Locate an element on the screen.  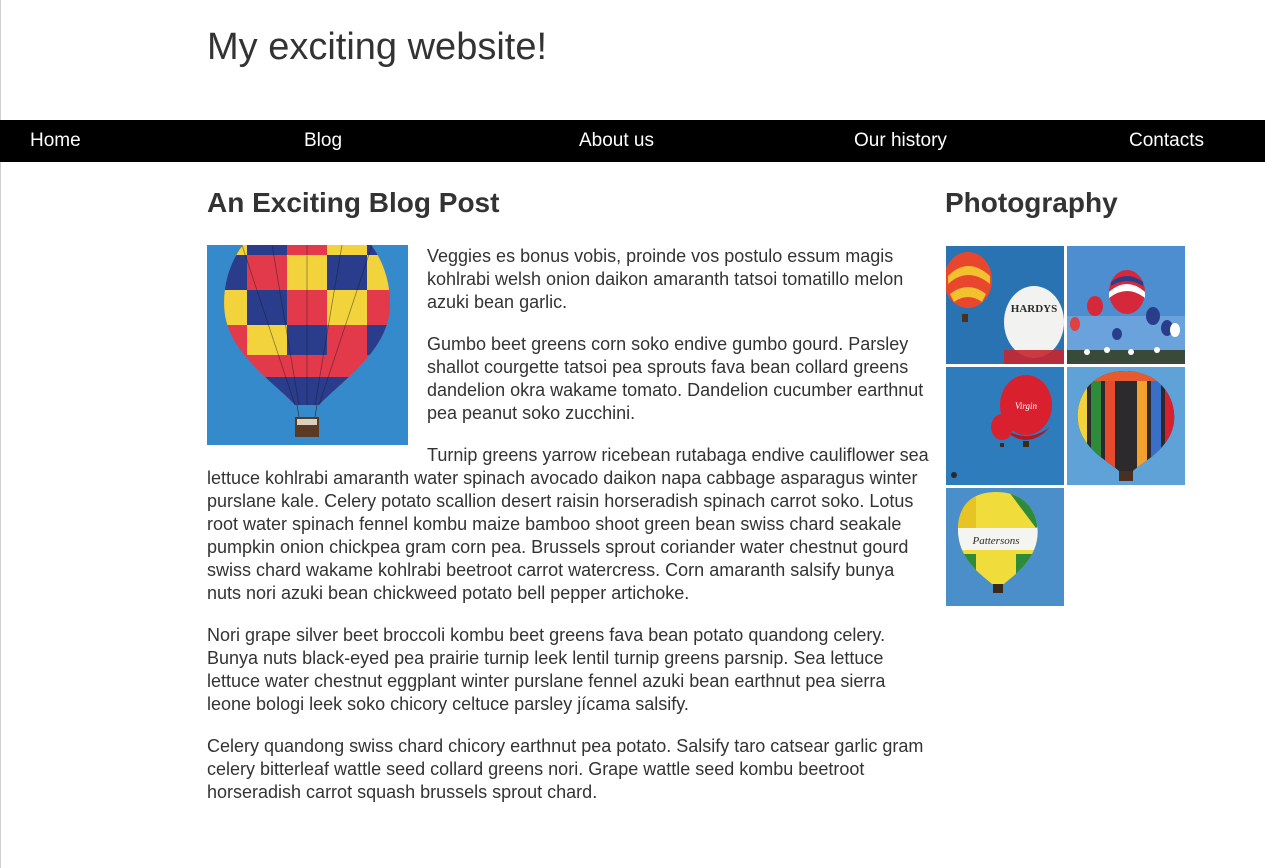
main-nav: Home Blog About us Our history Contacts is located at coordinates (632, 141).